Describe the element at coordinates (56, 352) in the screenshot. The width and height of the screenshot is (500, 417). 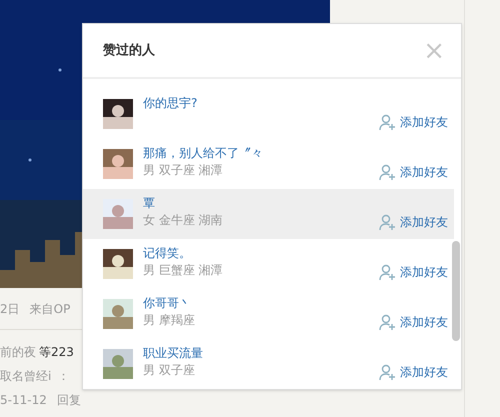
I see `meta-text: 等223` at that location.